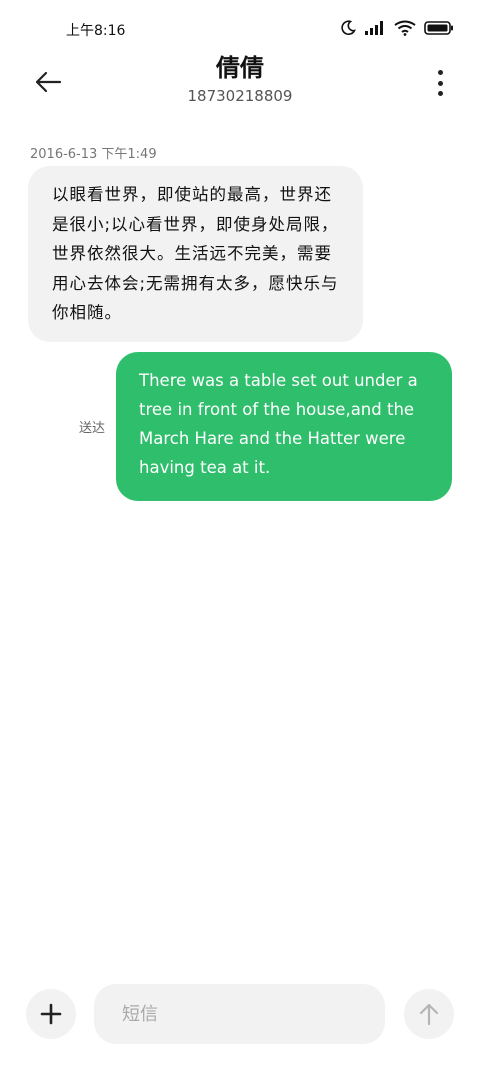  I want to click on battery-icon, so click(438, 28).